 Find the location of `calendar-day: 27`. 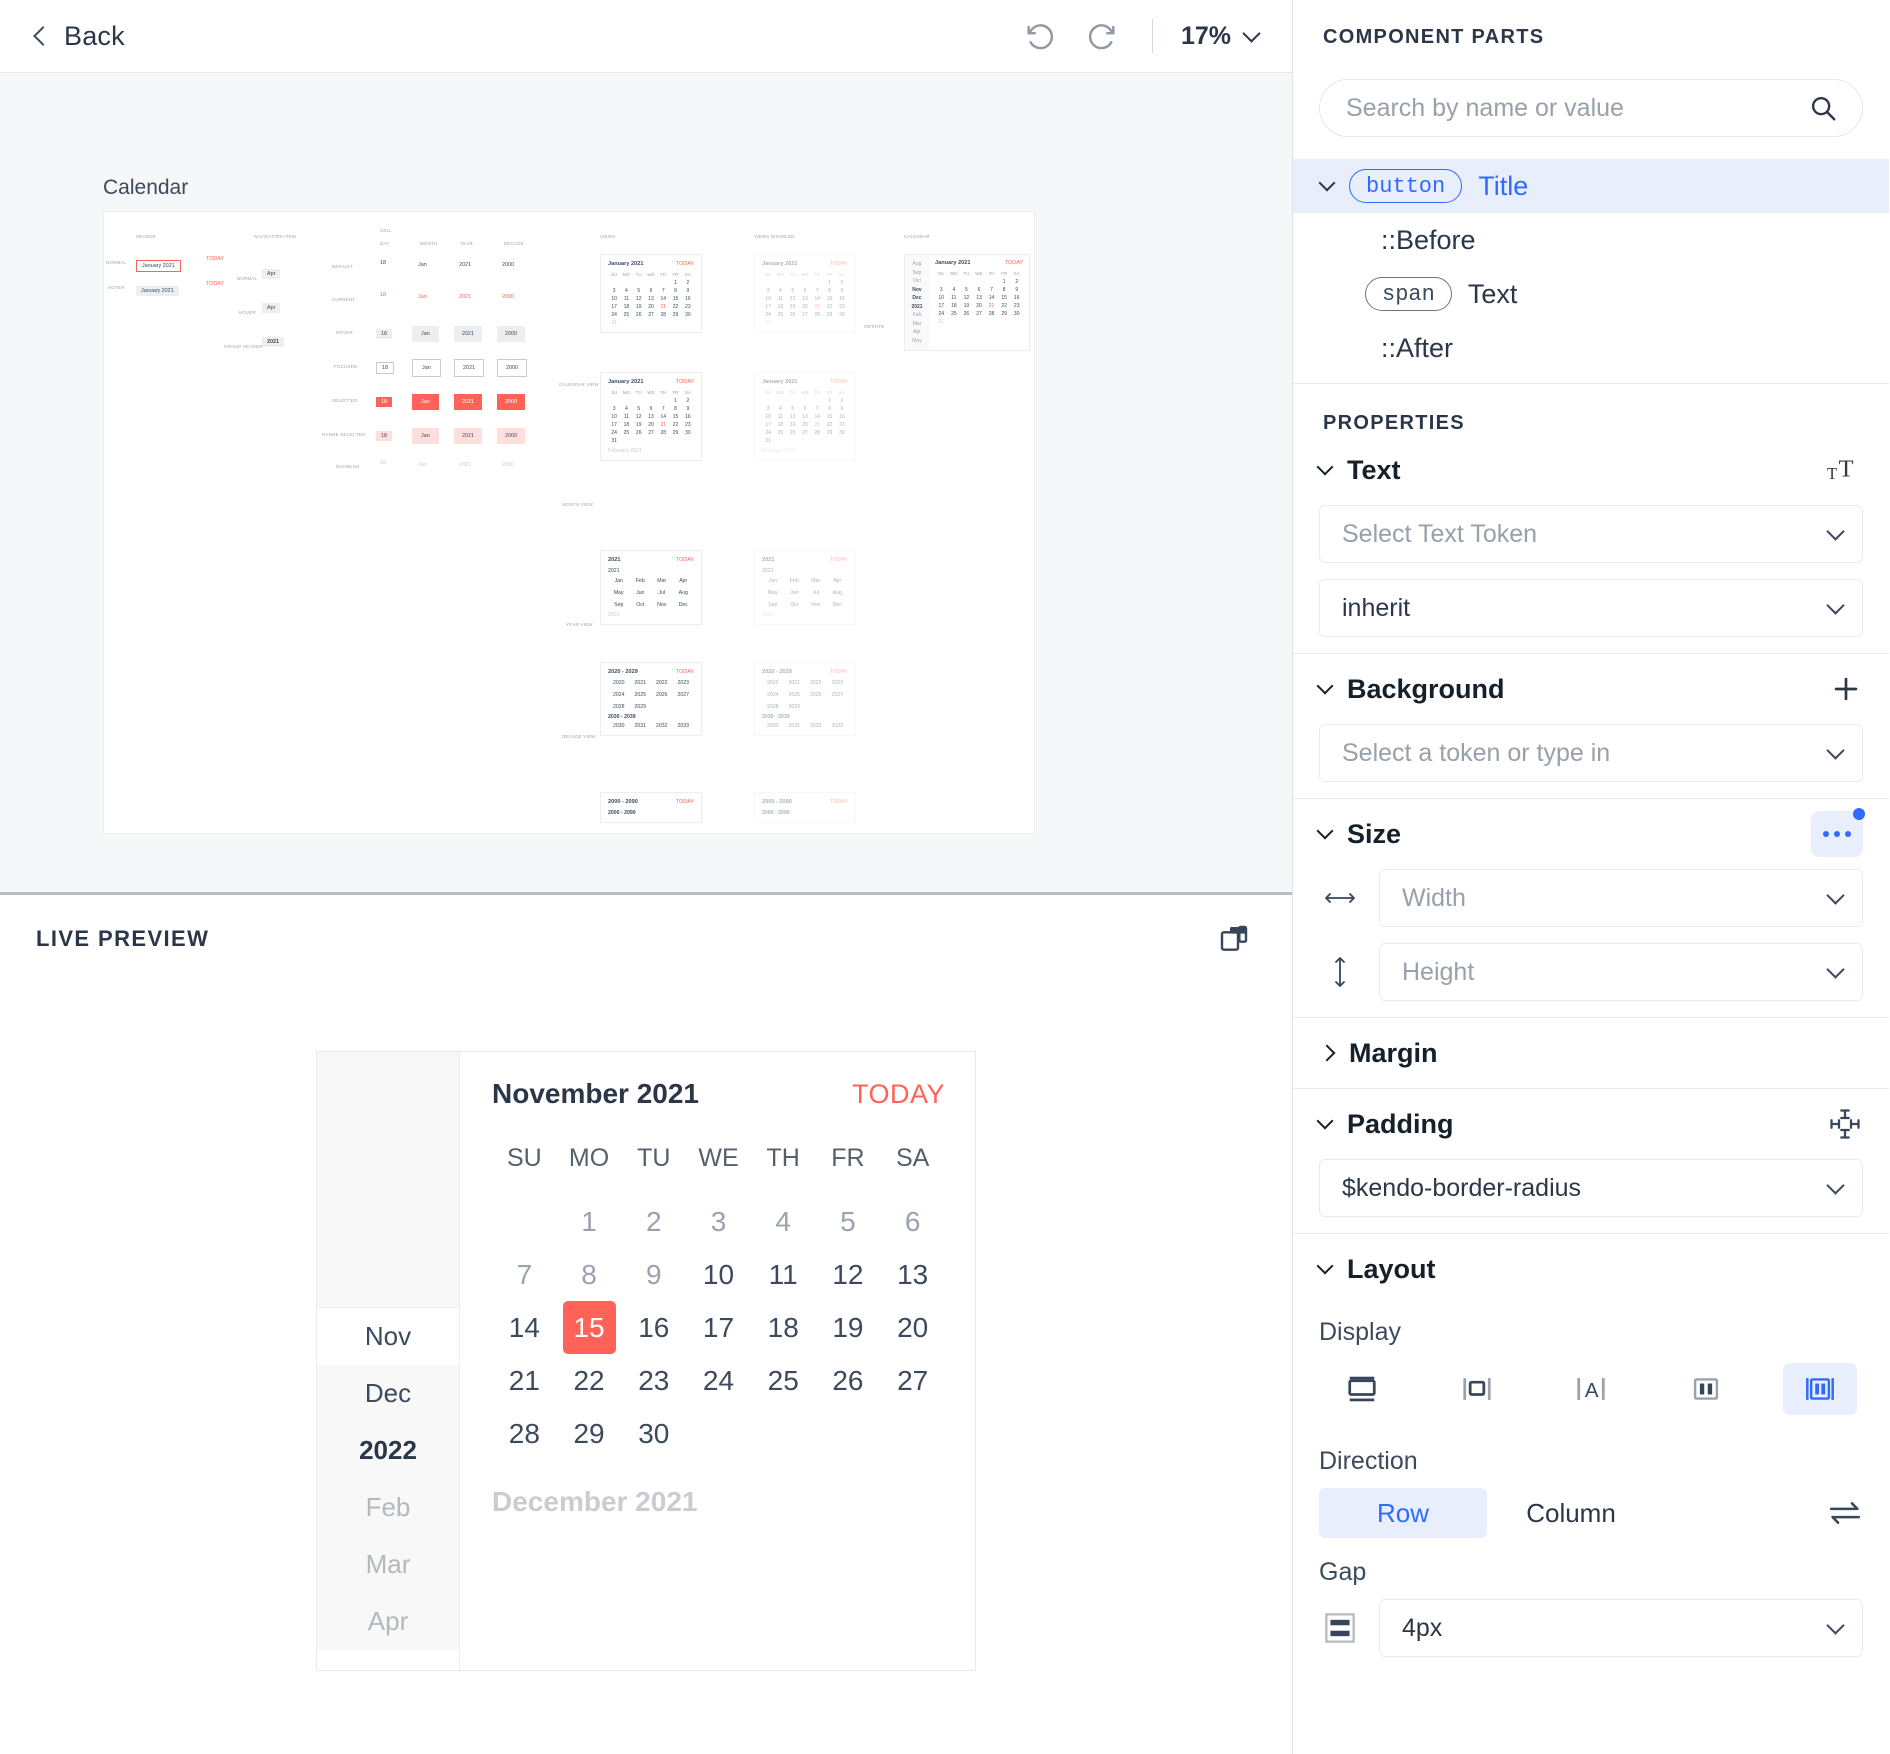

calendar-day: 27 is located at coordinates (912, 1380).